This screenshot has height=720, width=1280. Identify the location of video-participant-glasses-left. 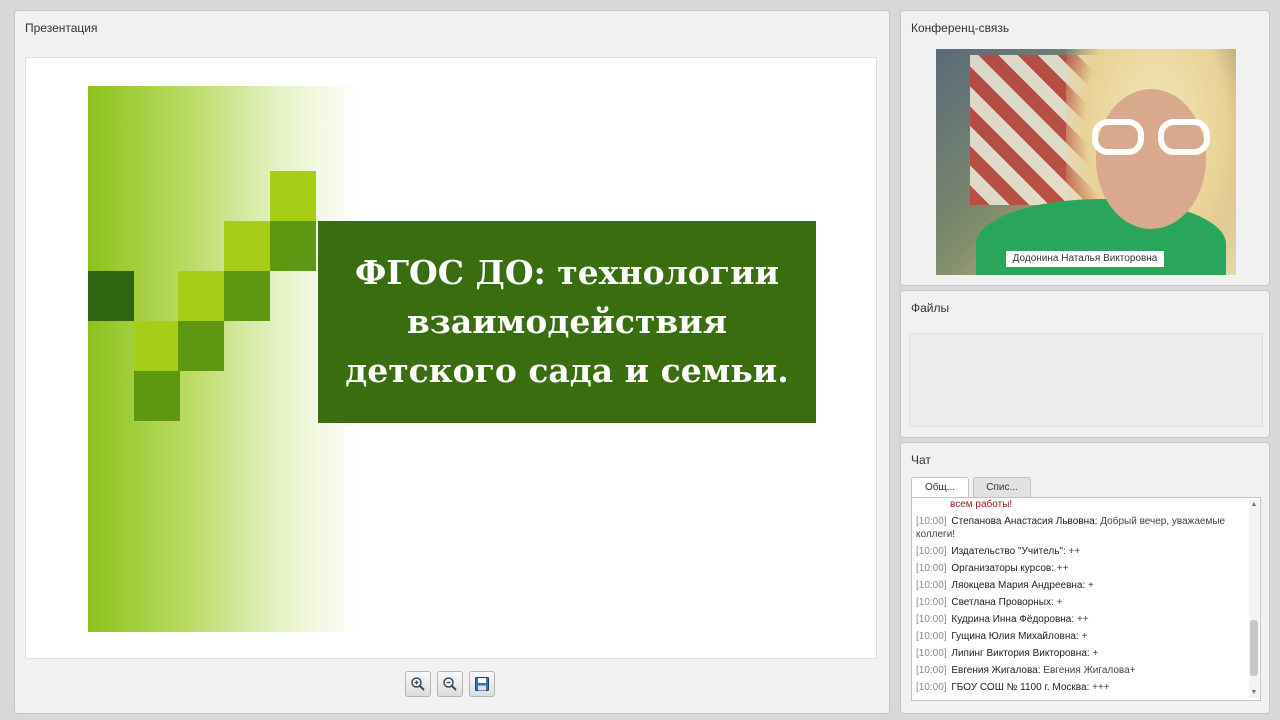
(1118, 137).